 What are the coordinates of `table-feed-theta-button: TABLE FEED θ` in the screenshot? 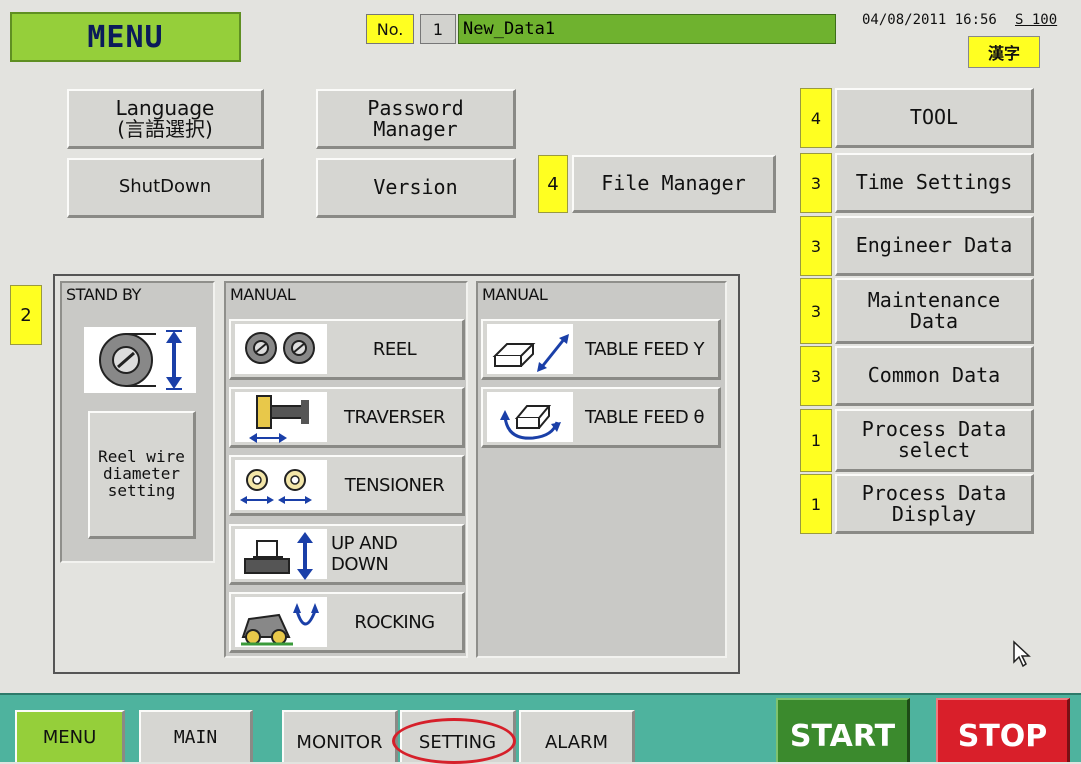 It's located at (601, 417).